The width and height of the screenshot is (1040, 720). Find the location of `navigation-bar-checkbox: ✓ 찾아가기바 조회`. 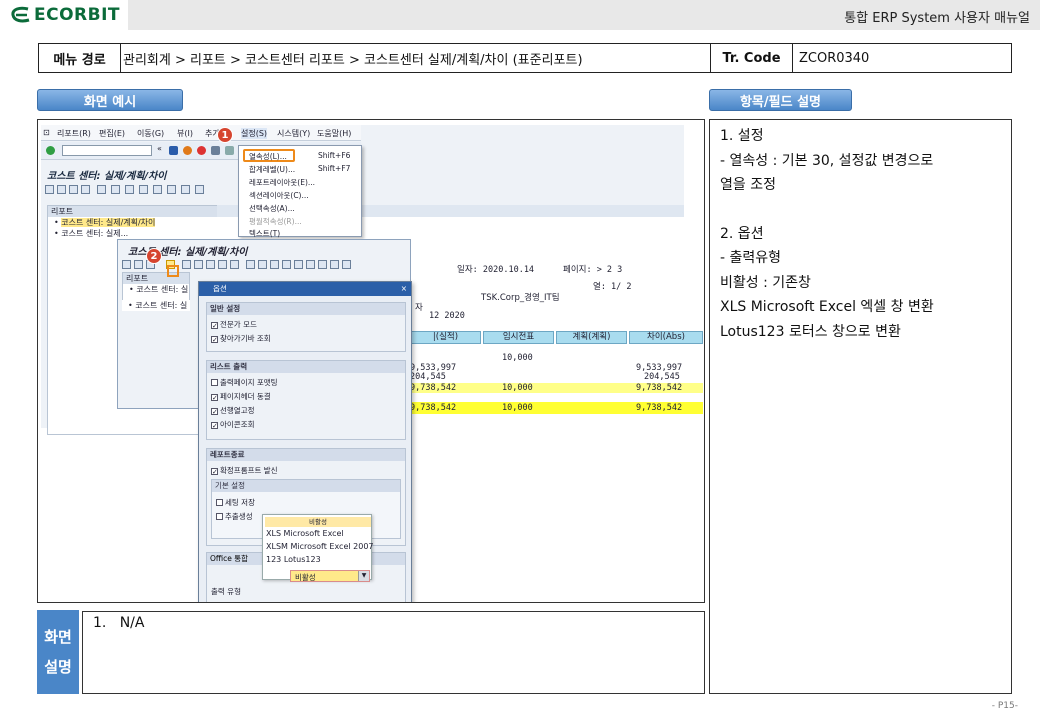

navigation-bar-checkbox: ✓ 찾아가기바 조회 is located at coordinates (241, 338).